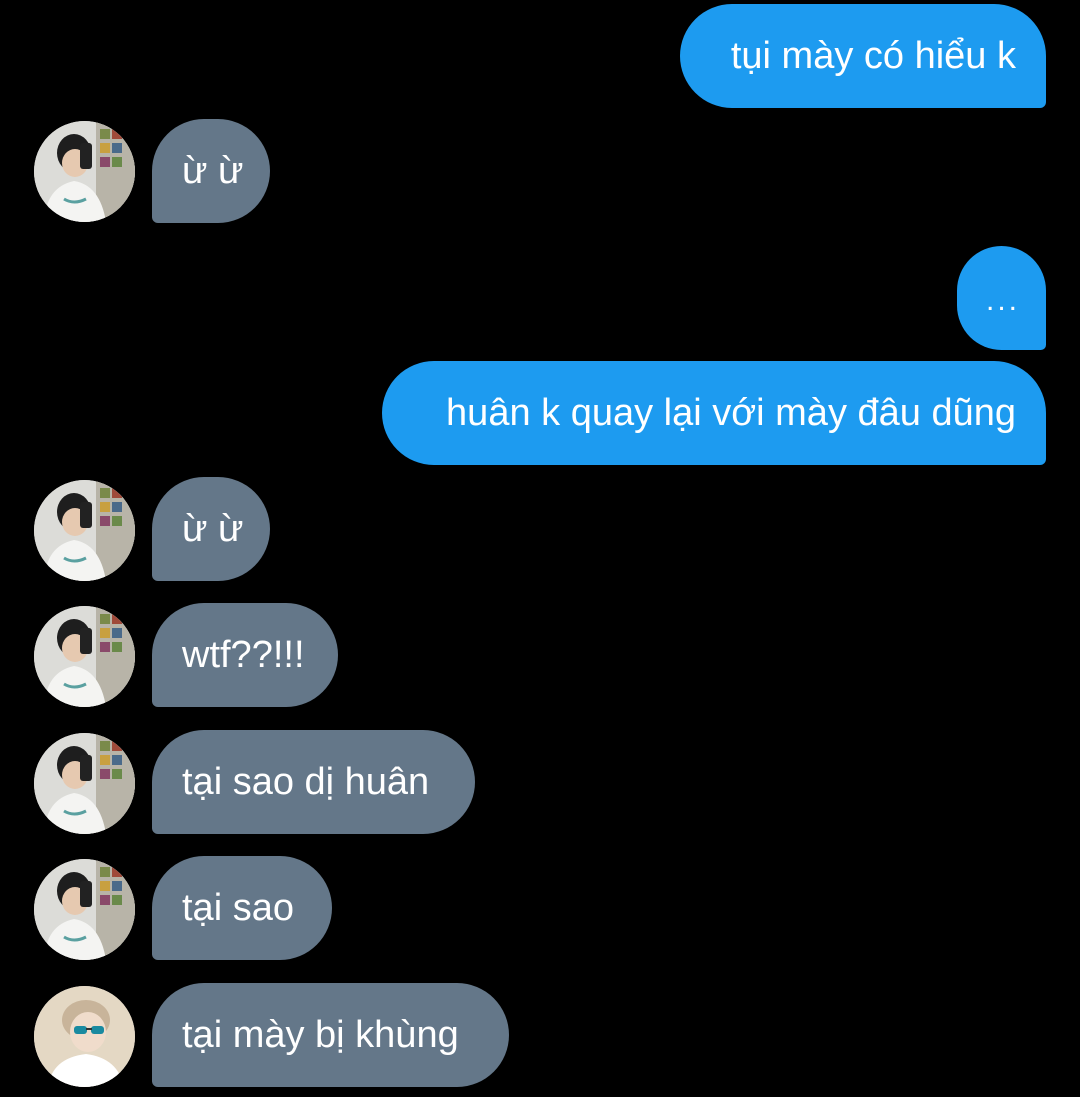 The image size is (1080, 1097). Describe the element at coordinates (320, 1035) in the screenshot. I see `message-text: tại mày bị khùng` at that location.